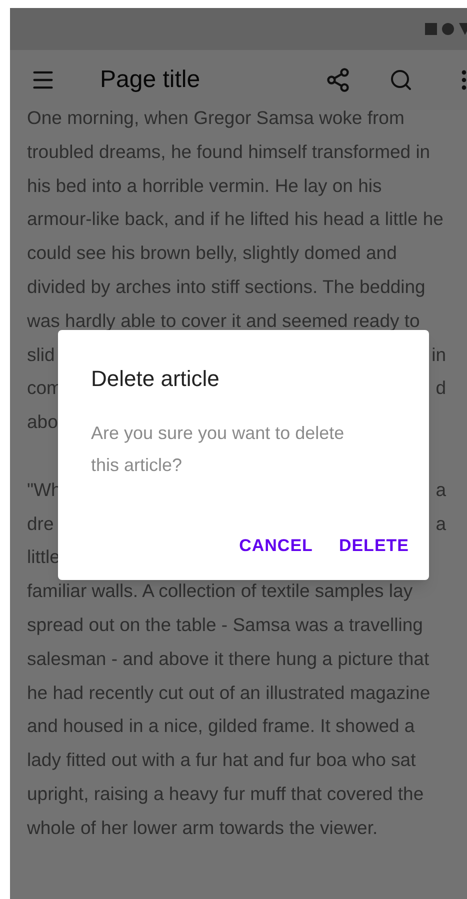 The image size is (467, 899). What do you see at coordinates (228, 692) in the screenshot?
I see `article-text: he had recently cut out of an illustrated magazine` at bounding box center [228, 692].